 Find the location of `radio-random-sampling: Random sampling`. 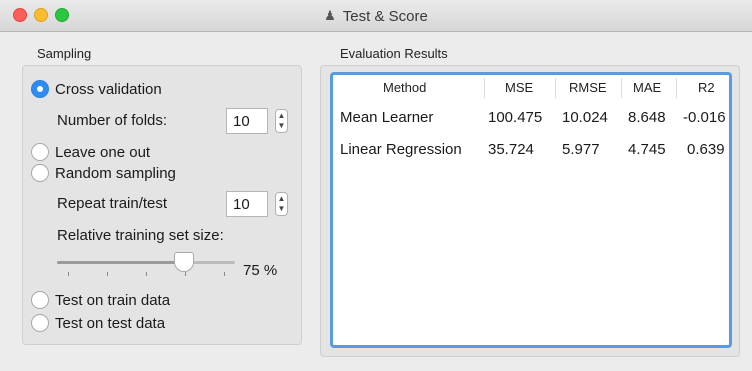

radio-random-sampling: Random sampling is located at coordinates (103, 173).